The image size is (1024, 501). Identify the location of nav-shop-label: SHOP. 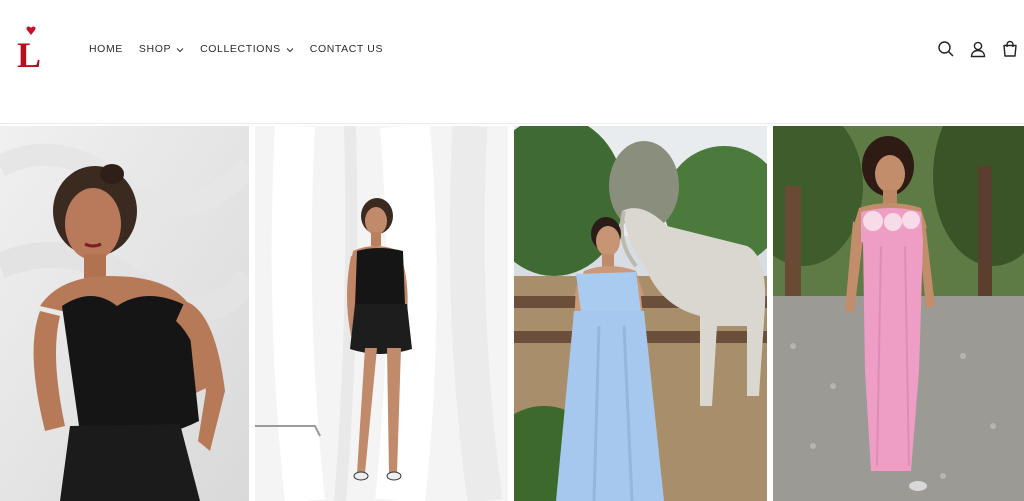
(155, 49).